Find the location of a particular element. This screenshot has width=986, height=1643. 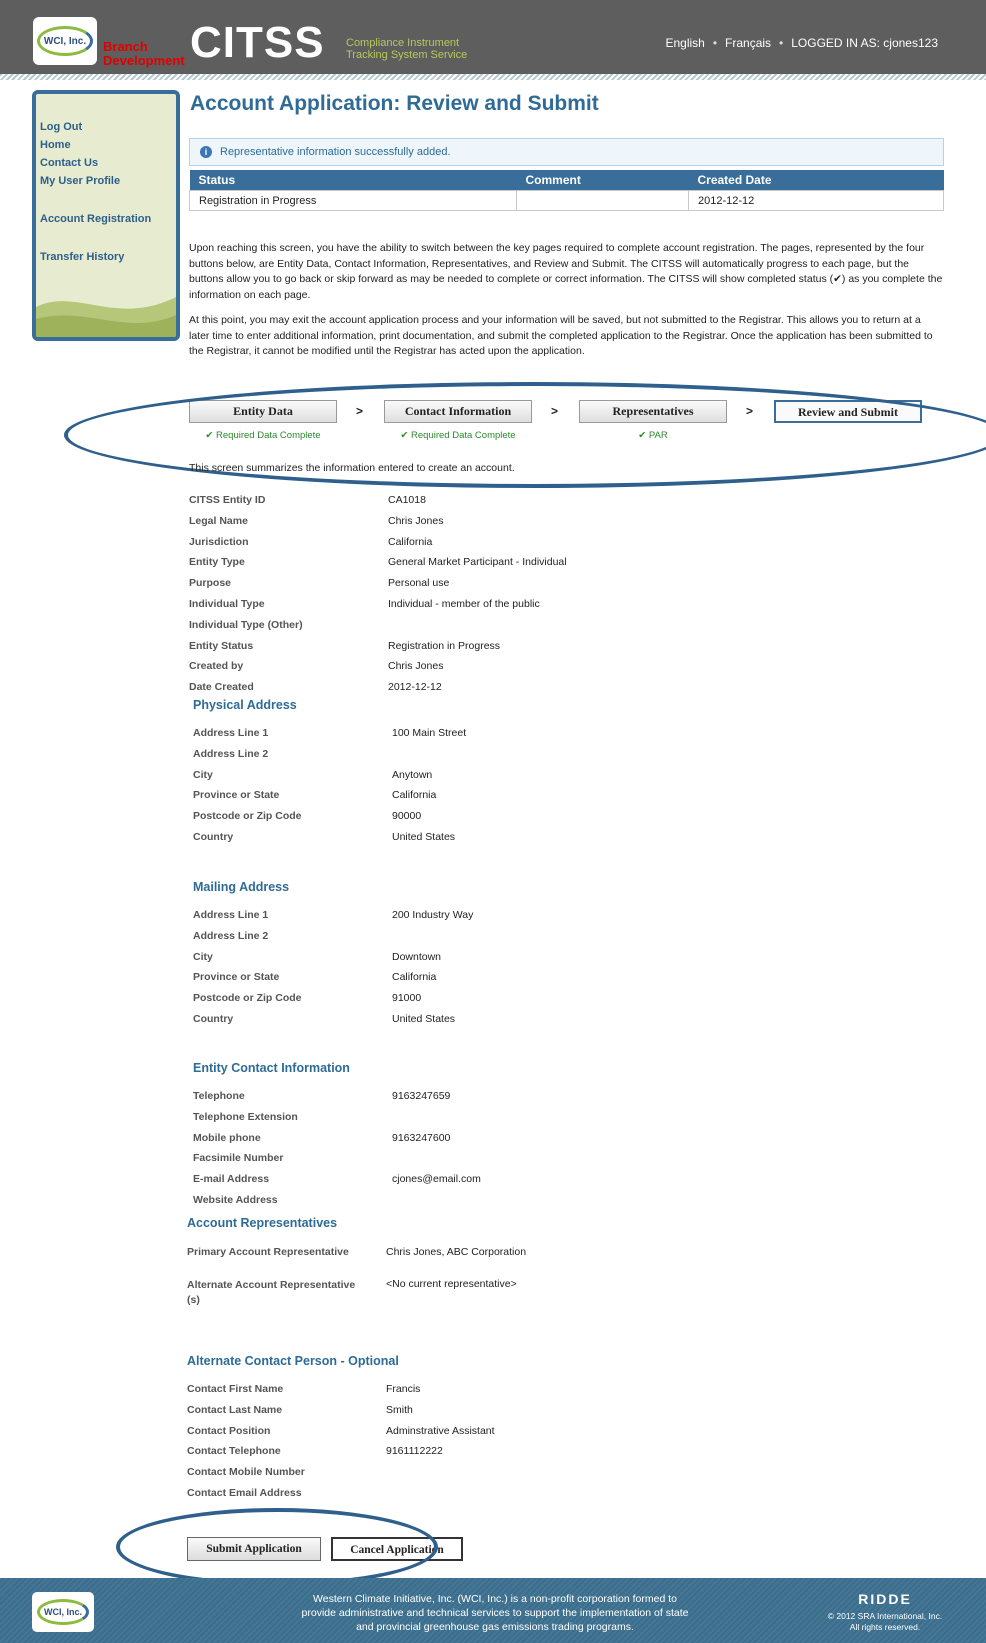

sidebar-item-contact-us: Contact Us is located at coordinates (95, 163).